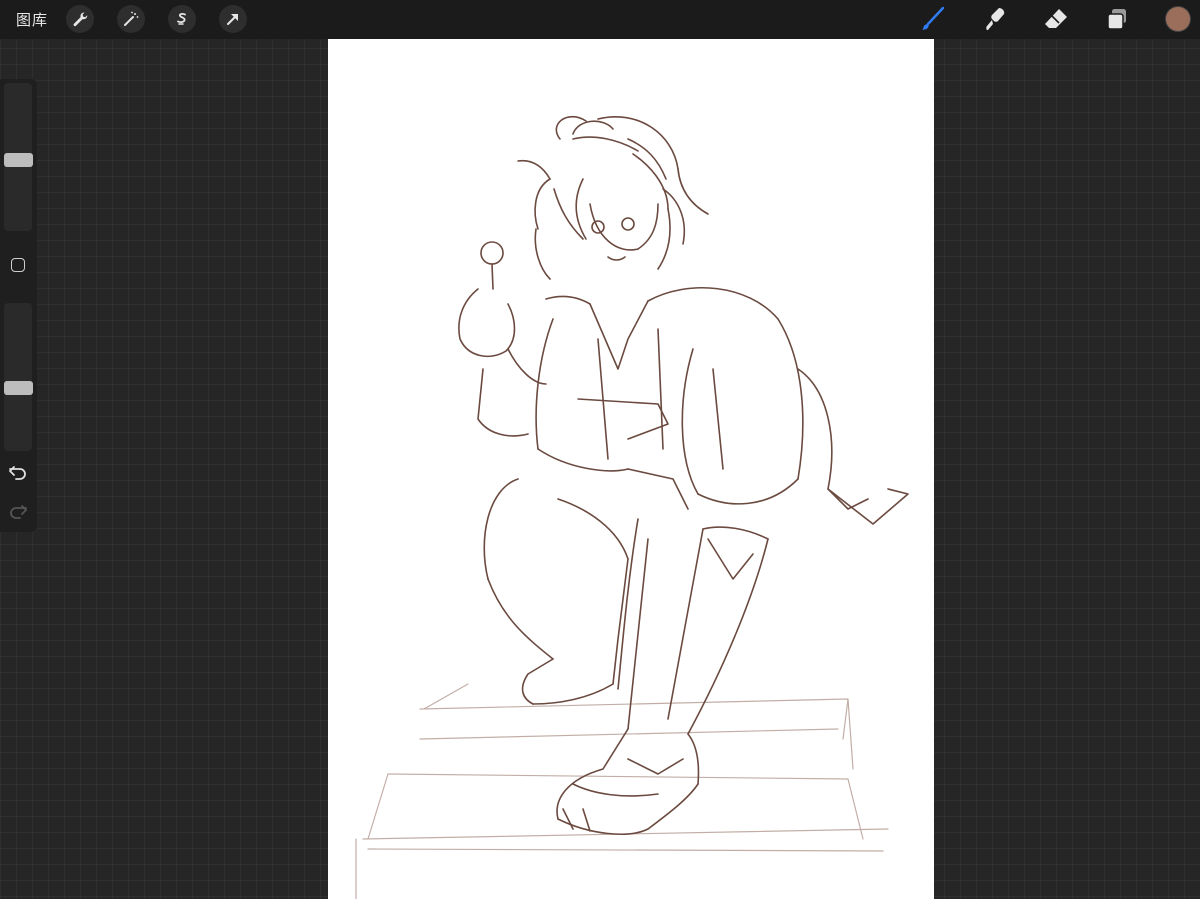 The width and height of the screenshot is (1200, 899). What do you see at coordinates (600, 19) in the screenshot?
I see `top-toolbar: 图库` at bounding box center [600, 19].